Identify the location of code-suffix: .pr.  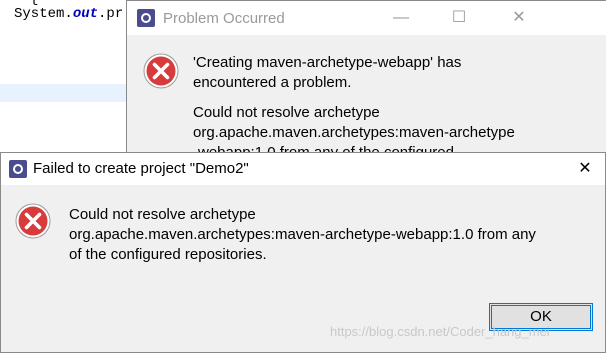
(111, 14).